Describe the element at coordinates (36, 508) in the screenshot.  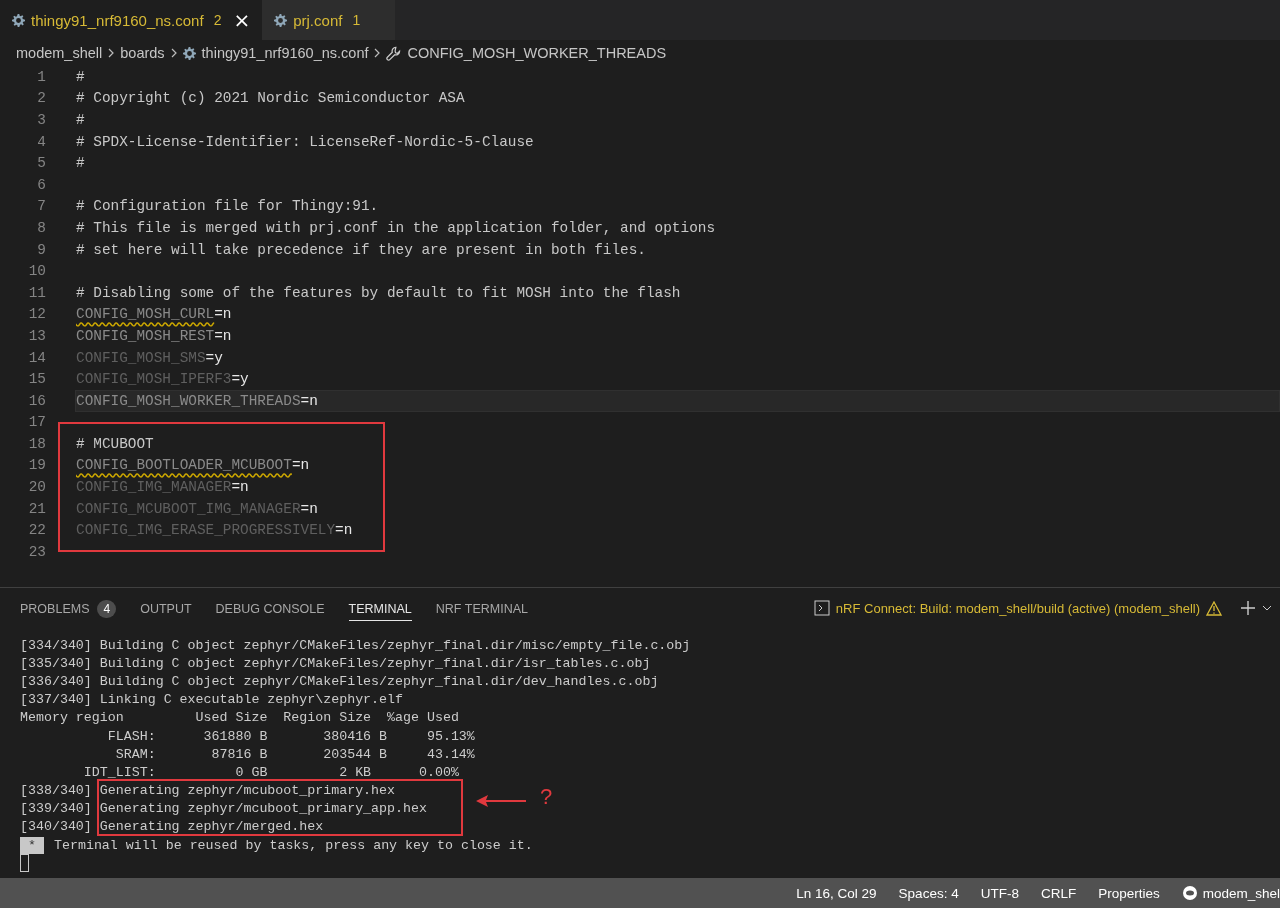
I see `line-number: 21` at that location.